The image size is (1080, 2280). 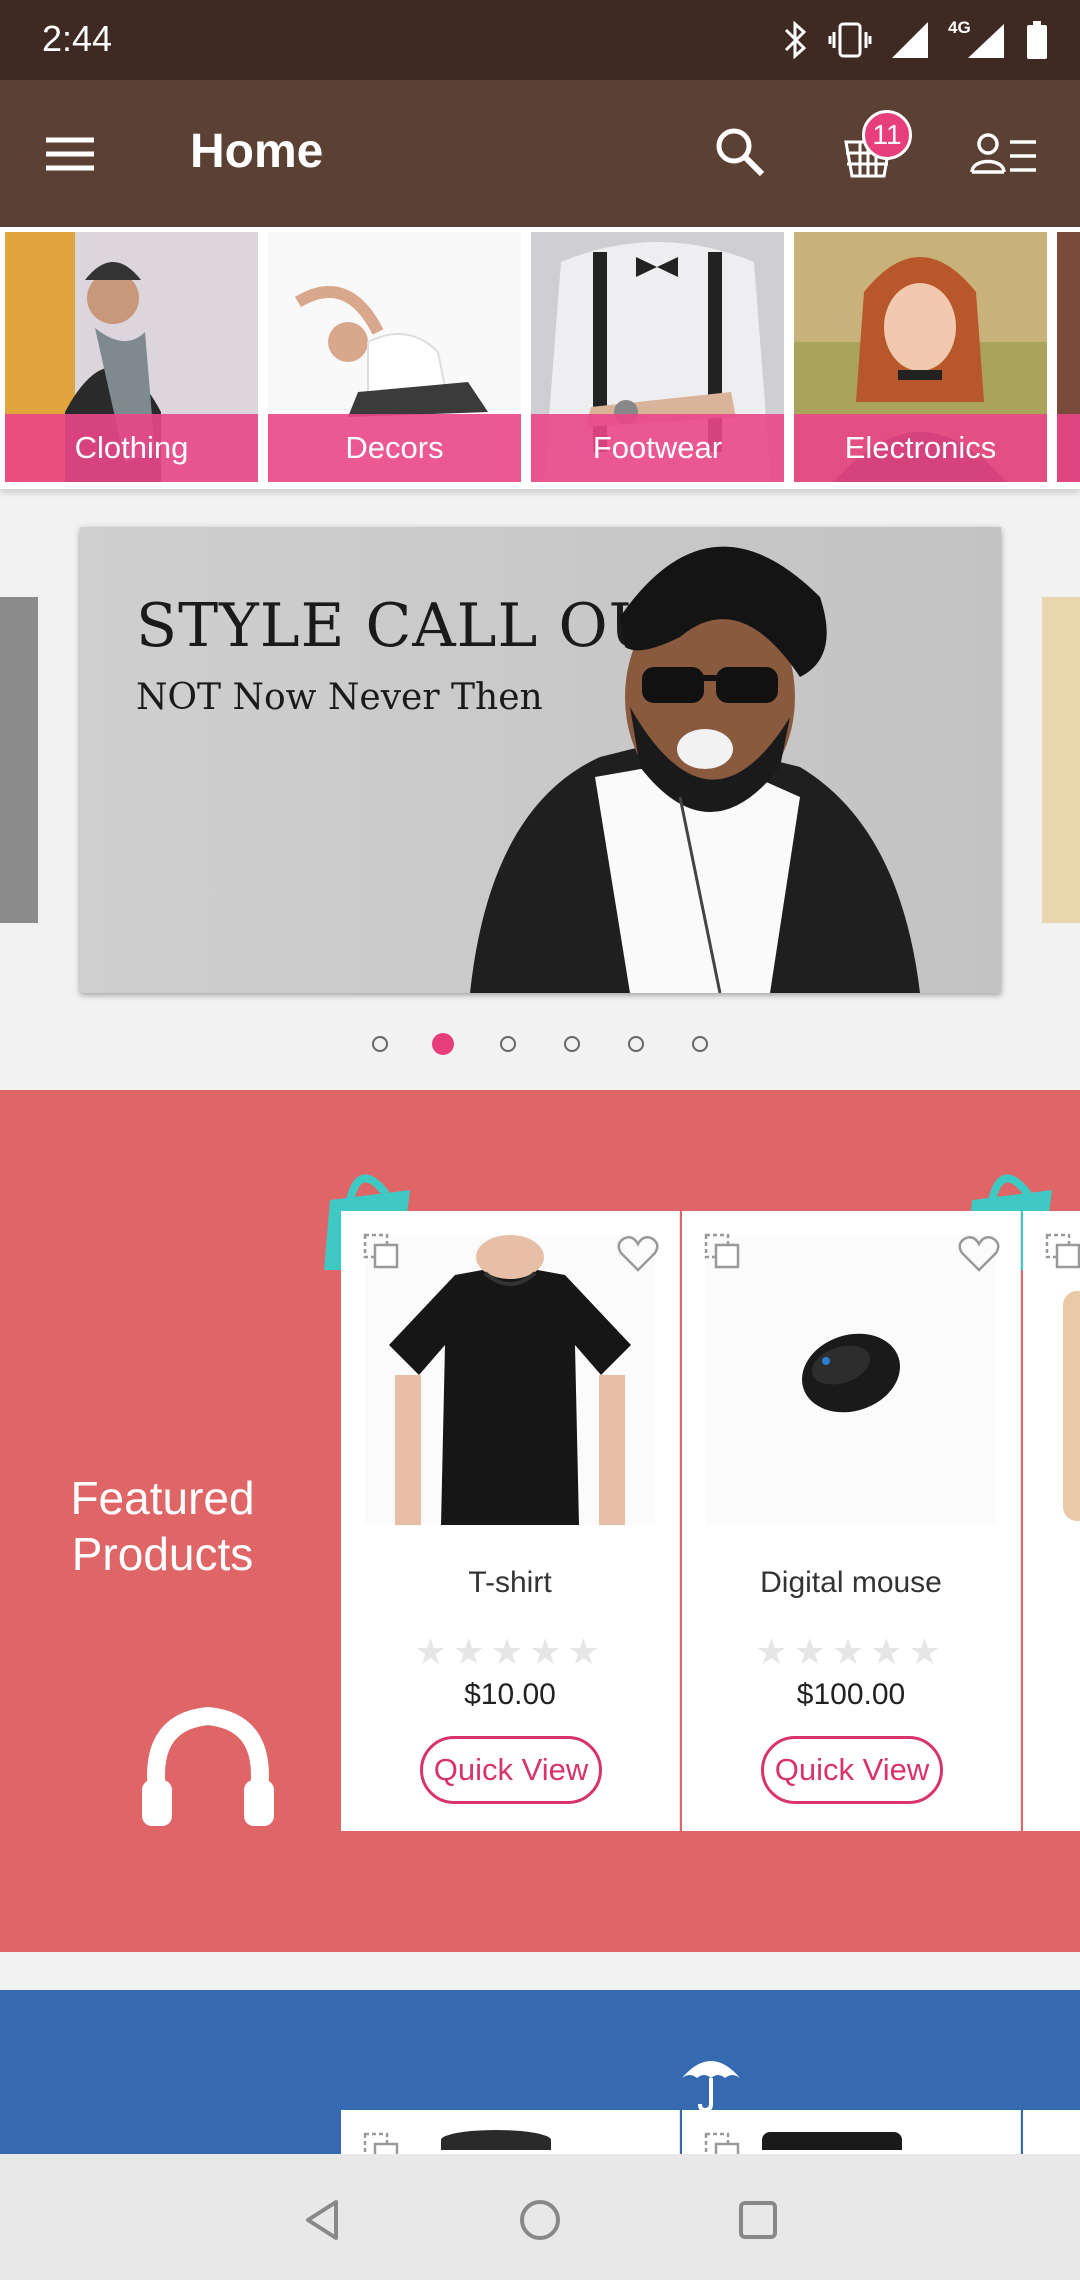 I want to click on back-icon, so click(x=324, y=2220).